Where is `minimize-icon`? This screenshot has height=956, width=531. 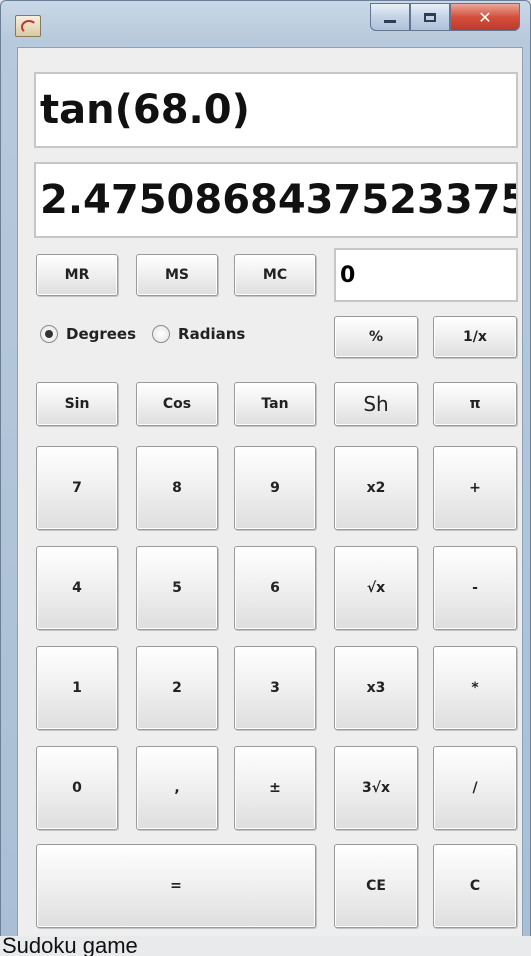 minimize-icon is located at coordinates (390, 21).